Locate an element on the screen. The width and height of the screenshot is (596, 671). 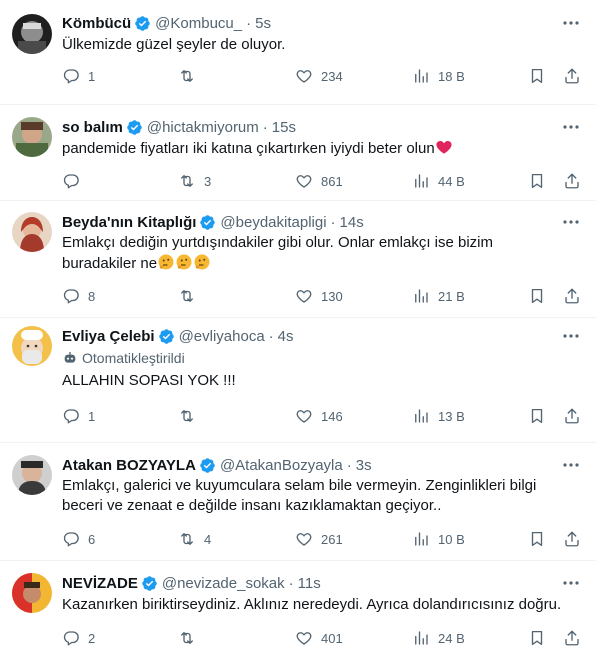
like-button: 401 is located at coordinates (319, 638).